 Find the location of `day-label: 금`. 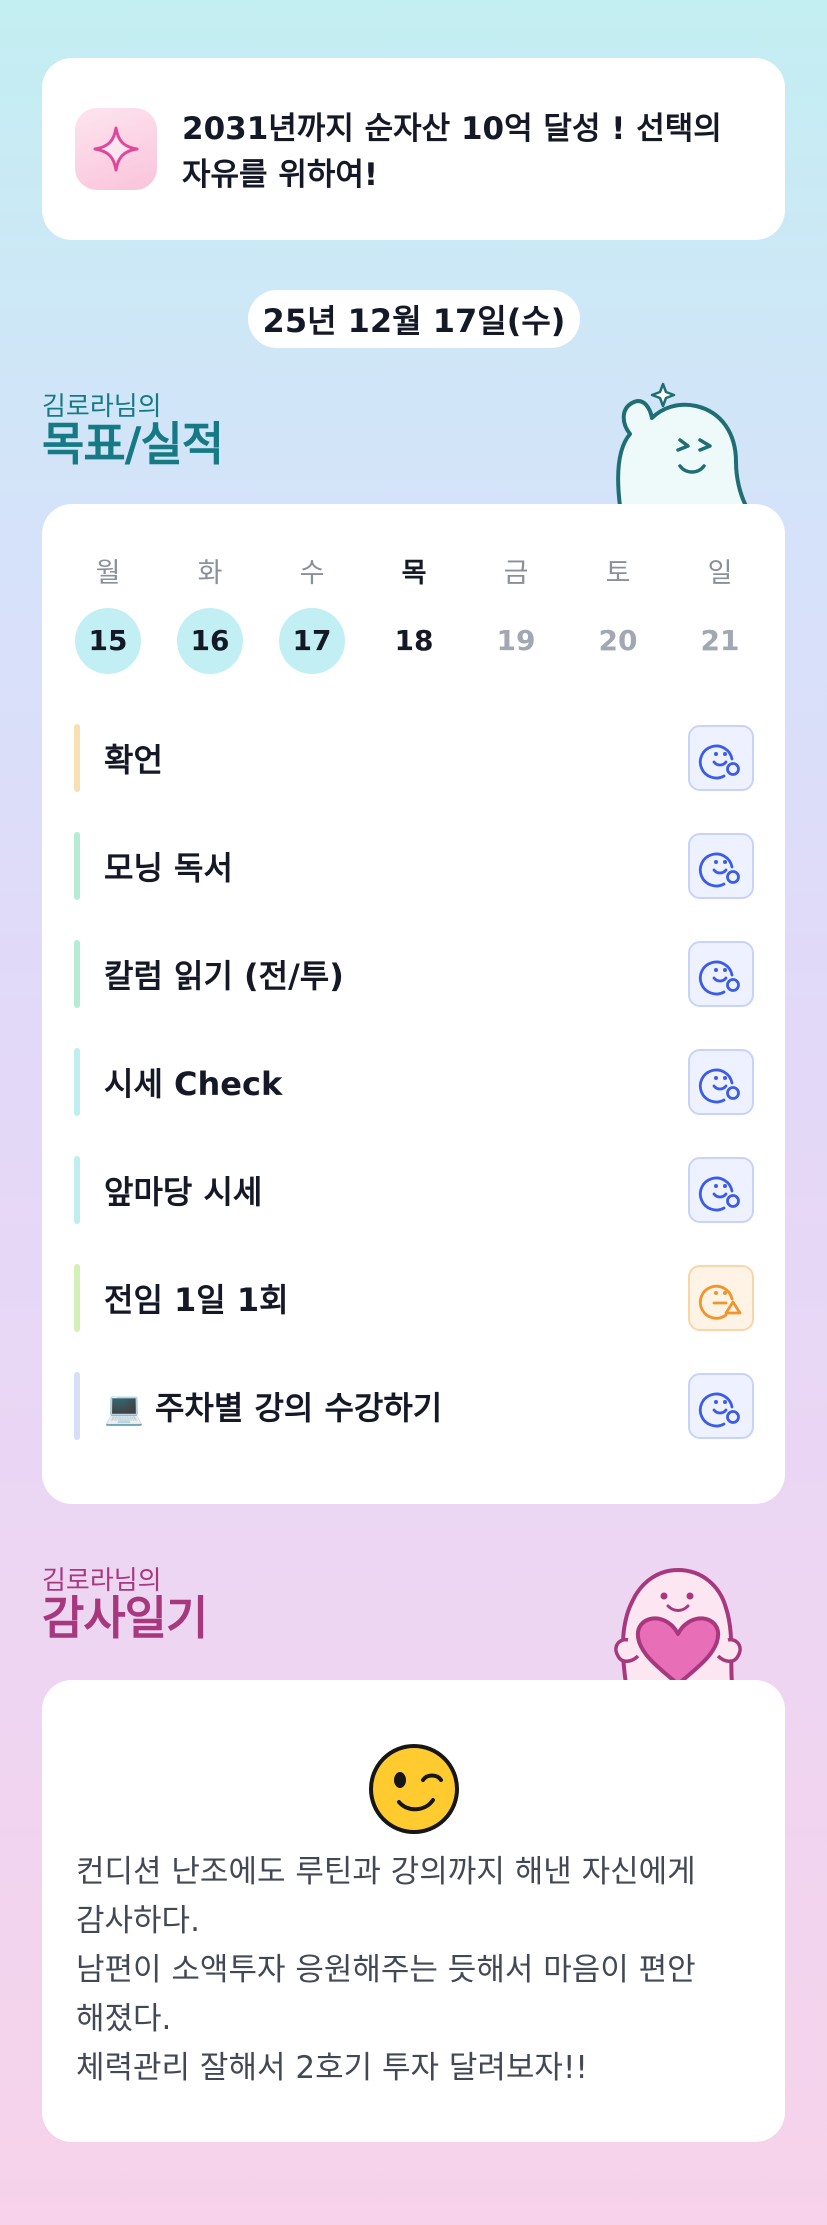

day-label: 금 is located at coordinates (516, 573).